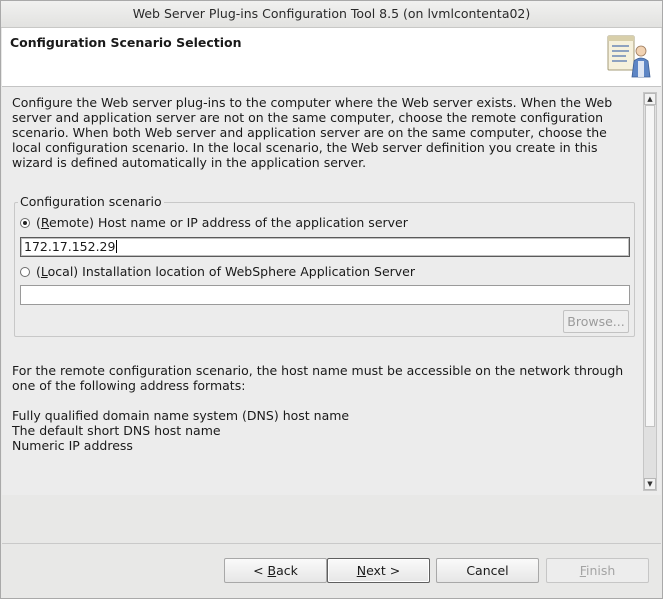 The height and width of the screenshot is (599, 663). What do you see at coordinates (331, 57) in the screenshot?
I see `wizard-header: Configuration Scenario Selection` at bounding box center [331, 57].